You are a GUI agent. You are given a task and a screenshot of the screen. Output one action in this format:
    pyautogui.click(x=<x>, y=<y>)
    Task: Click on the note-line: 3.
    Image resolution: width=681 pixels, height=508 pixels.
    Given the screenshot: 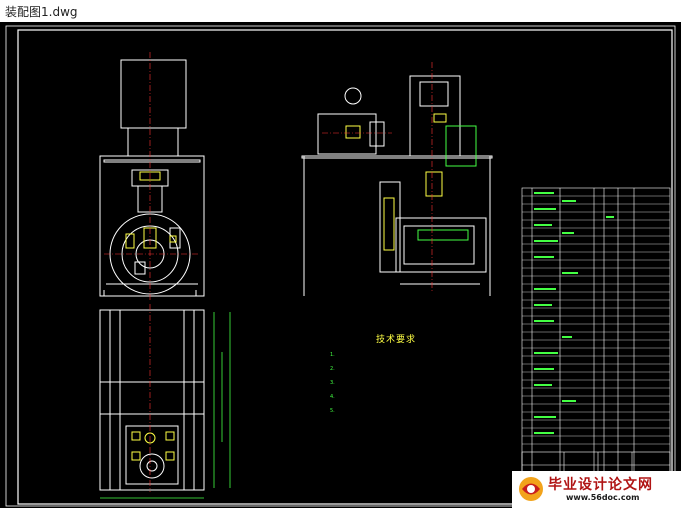 What is the action you would take?
    pyautogui.click(x=332, y=383)
    